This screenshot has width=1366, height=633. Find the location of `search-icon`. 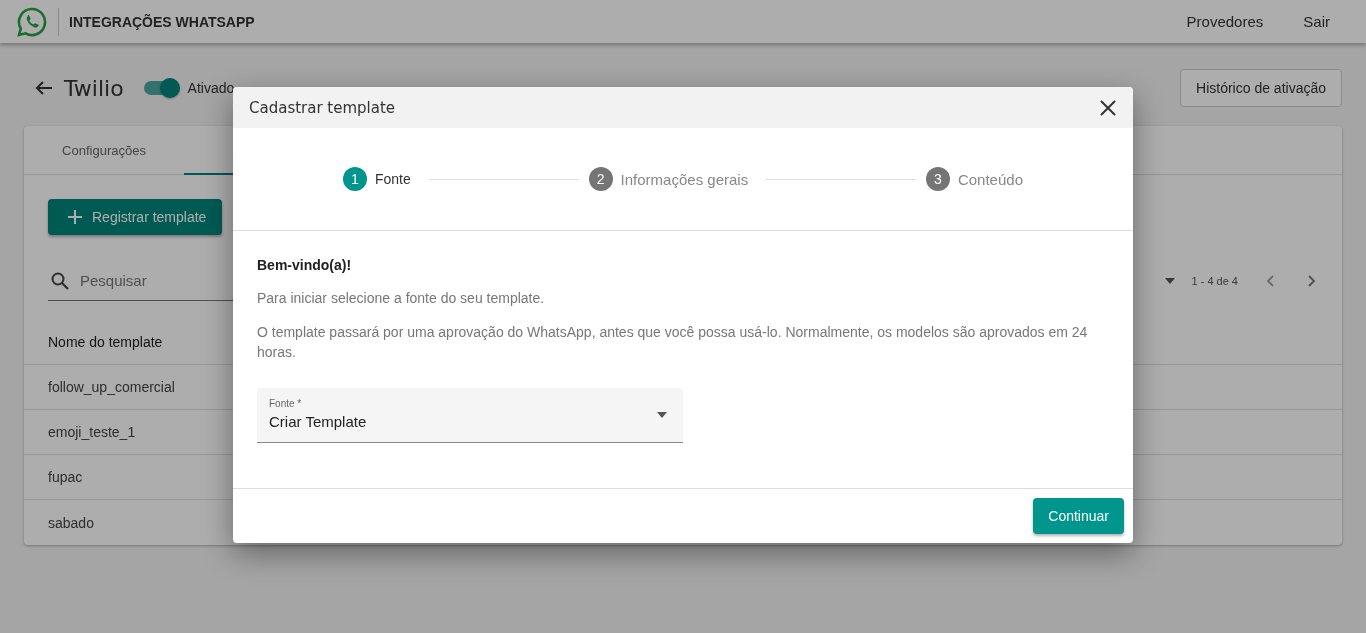

search-icon is located at coordinates (60, 281).